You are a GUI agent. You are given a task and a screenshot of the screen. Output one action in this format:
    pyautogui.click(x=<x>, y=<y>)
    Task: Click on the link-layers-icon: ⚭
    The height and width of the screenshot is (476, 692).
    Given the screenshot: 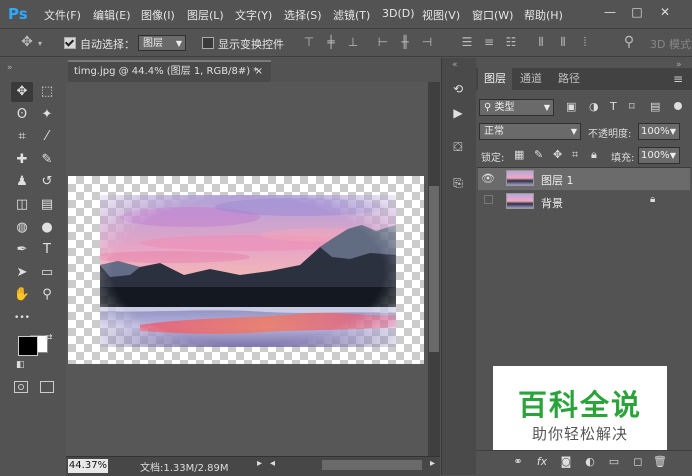 What is the action you would take?
    pyautogui.click(x=518, y=462)
    